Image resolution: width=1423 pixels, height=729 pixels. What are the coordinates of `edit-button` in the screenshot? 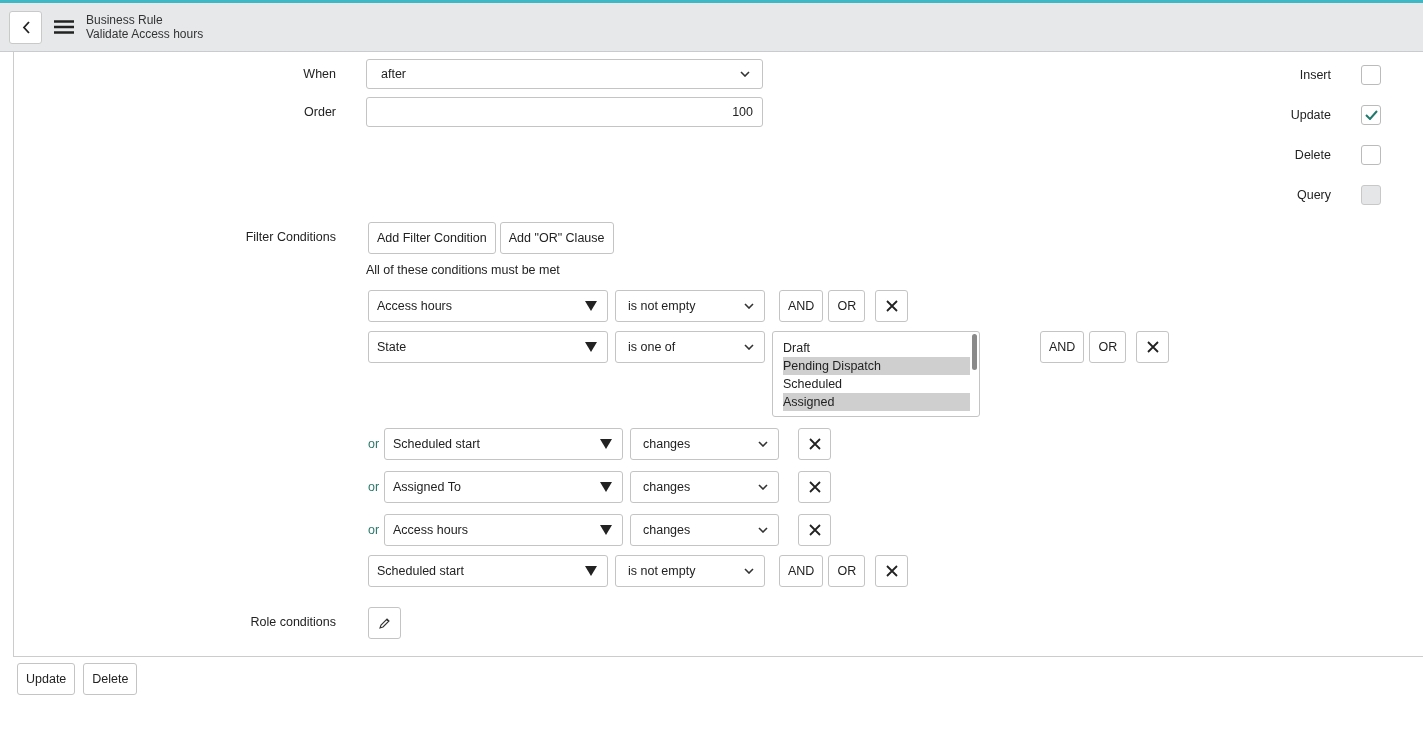 It's located at (384, 623).